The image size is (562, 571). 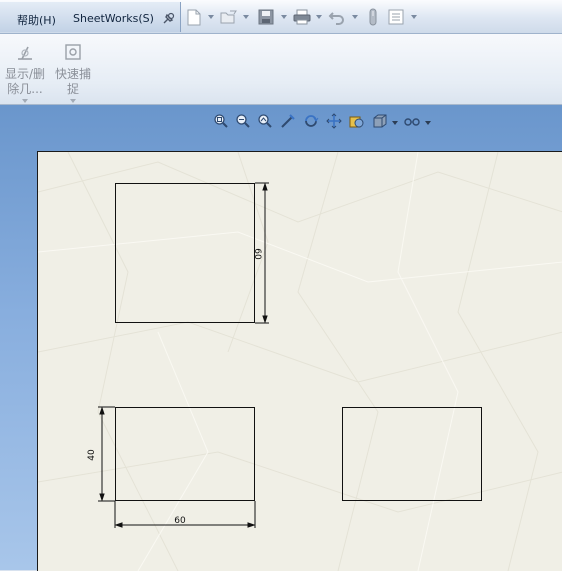 I want to click on menu-sheetworks: SheetWorks(S), so click(x=113, y=18).